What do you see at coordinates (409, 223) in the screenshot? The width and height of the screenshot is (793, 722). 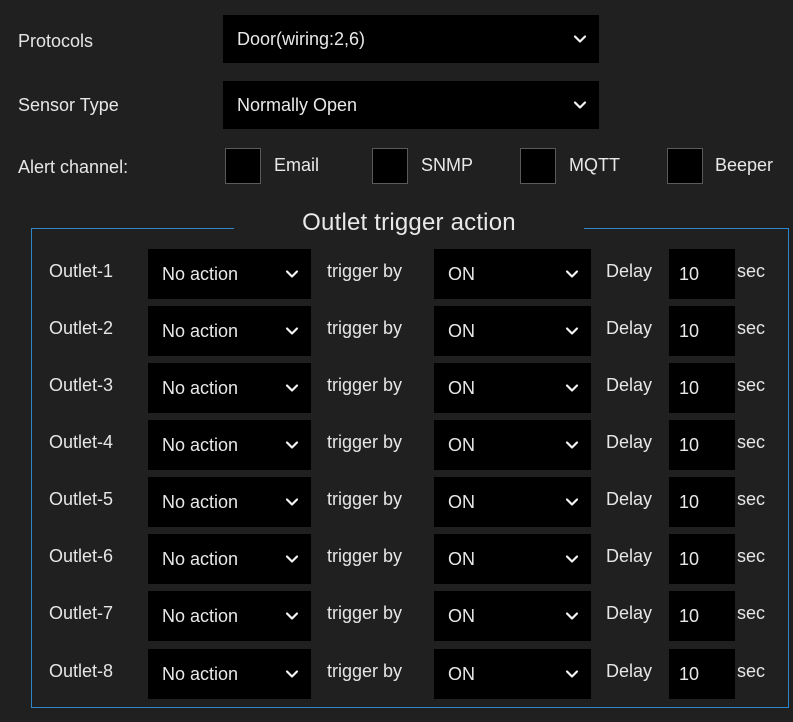 I see `outlet-trigger-title: Outlet trigger action` at bounding box center [409, 223].